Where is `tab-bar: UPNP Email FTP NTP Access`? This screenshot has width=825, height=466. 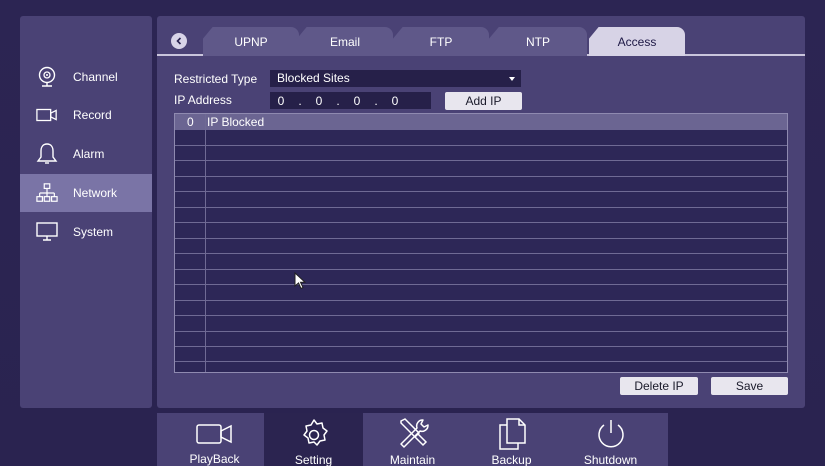 tab-bar: UPNP Email FTP NTP Access is located at coordinates (481, 36).